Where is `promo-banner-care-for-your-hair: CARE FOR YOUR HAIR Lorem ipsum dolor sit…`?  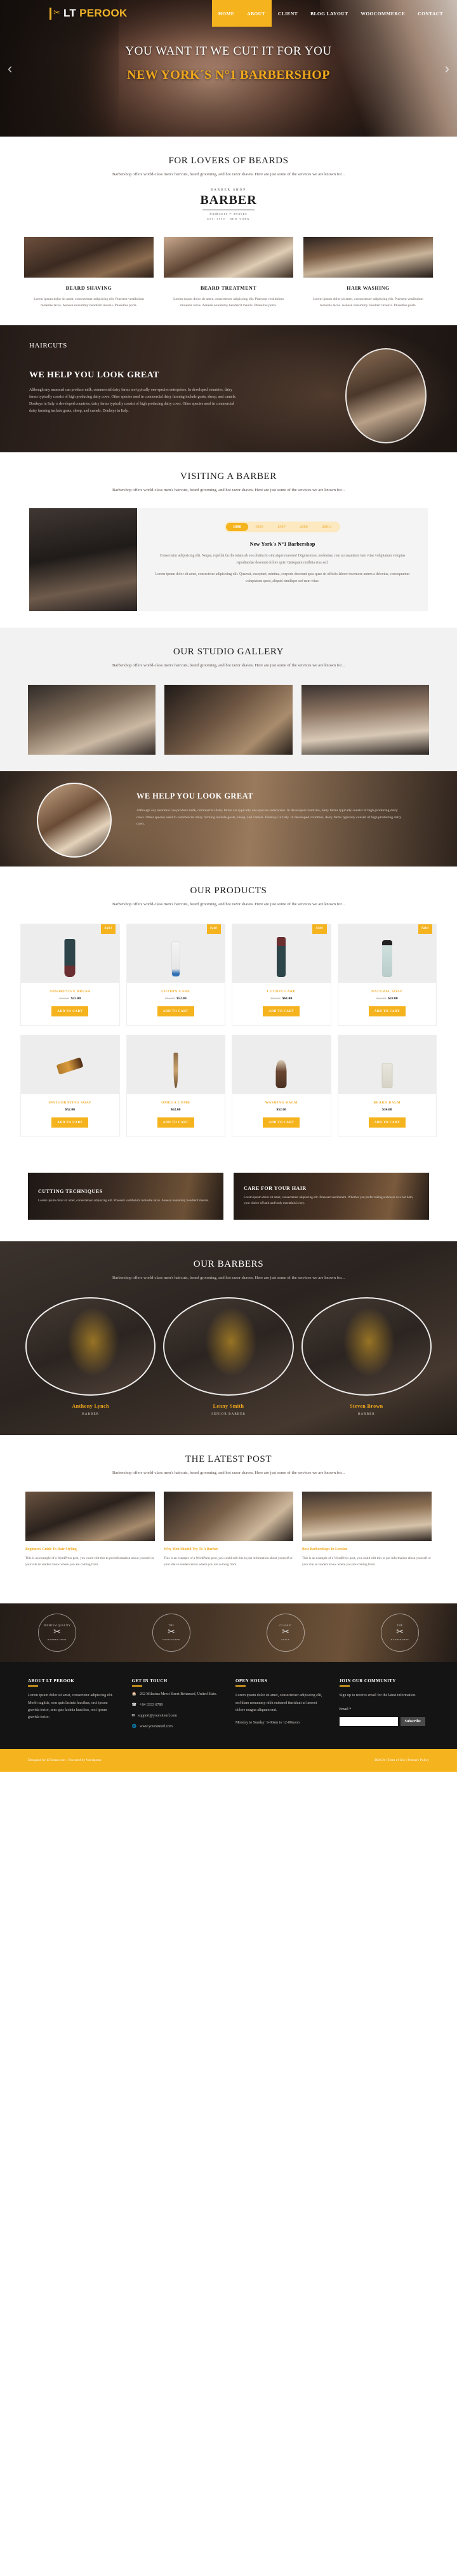
promo-banner-care-for-your-hair: CARE FOR YOUR HAIR Lorem ipsum dolor sit… is located at coordinates (331, 1196).